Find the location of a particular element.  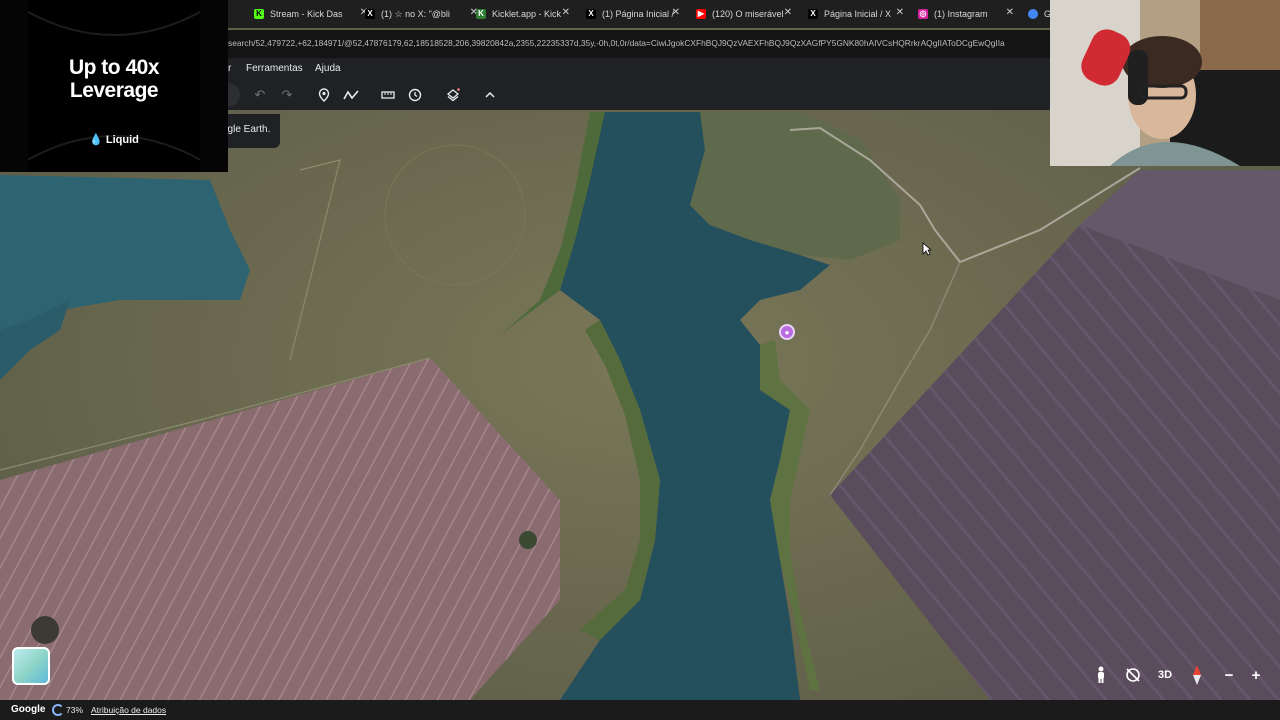

tab-label: Stream - Kick Das is located at coordinates (306, 14).